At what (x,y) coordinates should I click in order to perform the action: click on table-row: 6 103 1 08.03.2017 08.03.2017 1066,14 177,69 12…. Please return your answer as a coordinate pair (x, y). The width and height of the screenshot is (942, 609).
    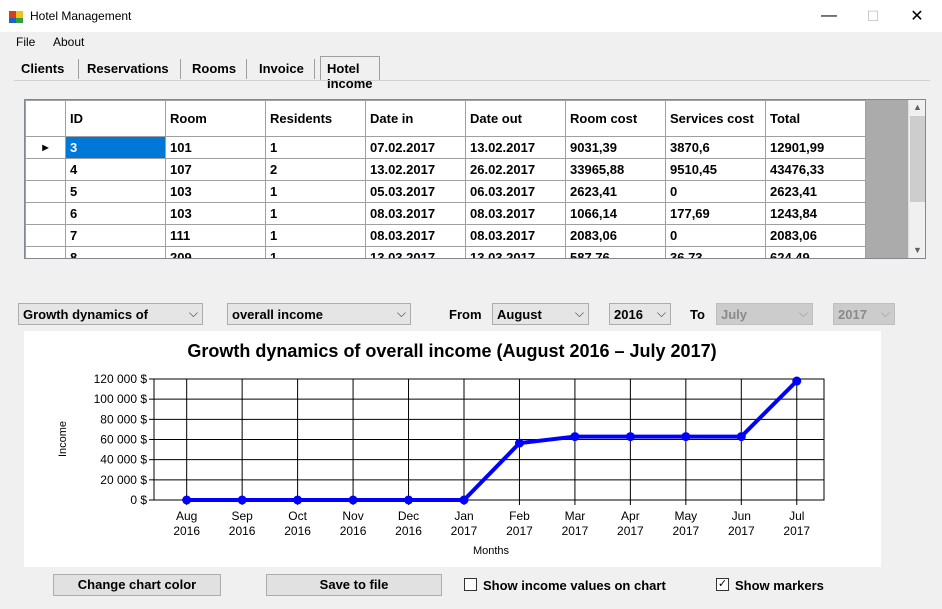
    Looking at the image, I should click on (445, 213).